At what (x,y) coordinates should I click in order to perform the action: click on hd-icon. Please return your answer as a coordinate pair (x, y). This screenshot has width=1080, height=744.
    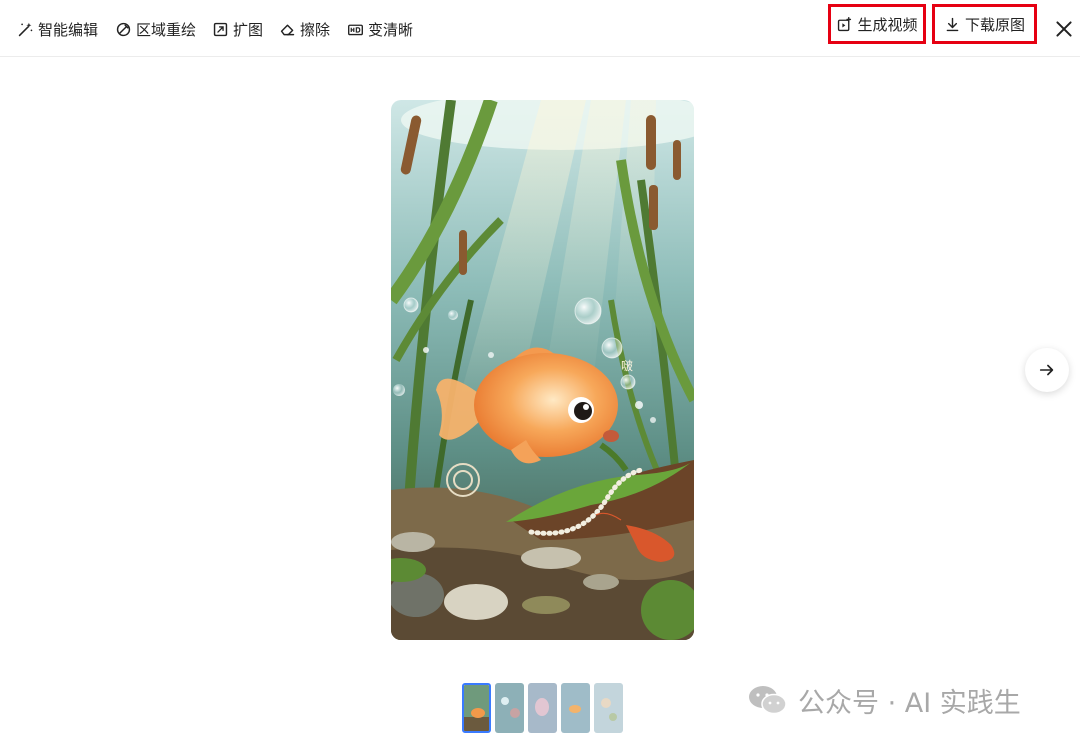
    Looking at the image, I should click on (355, 29).